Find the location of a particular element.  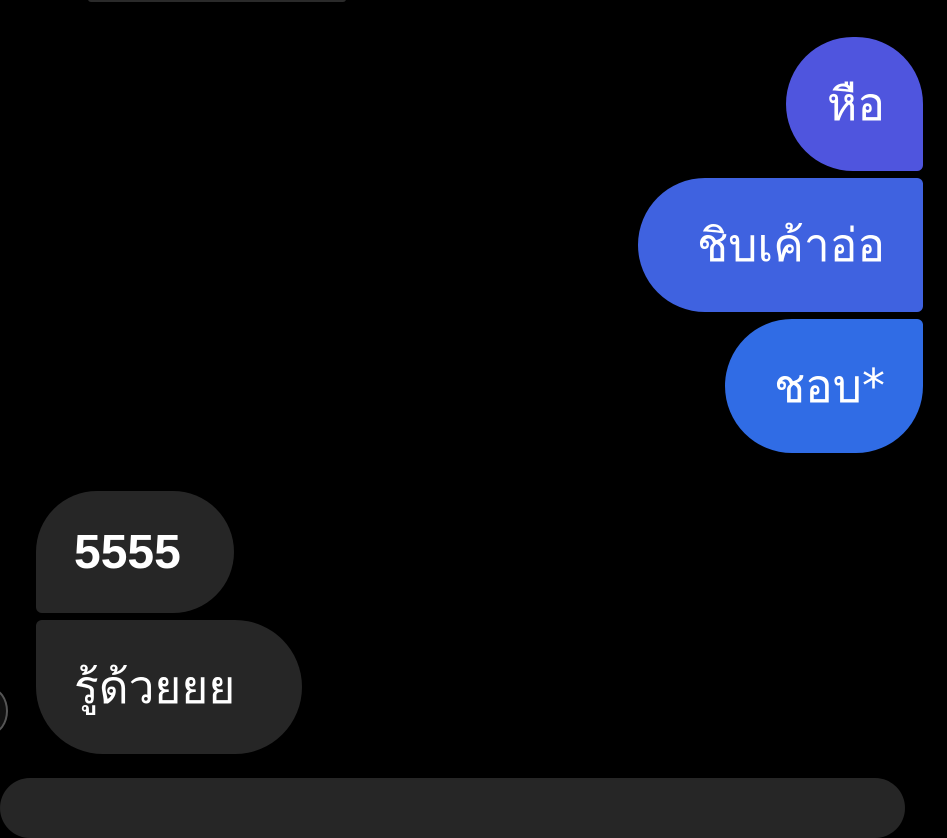

message-text: 5555 is located at coordinates (127, 552).